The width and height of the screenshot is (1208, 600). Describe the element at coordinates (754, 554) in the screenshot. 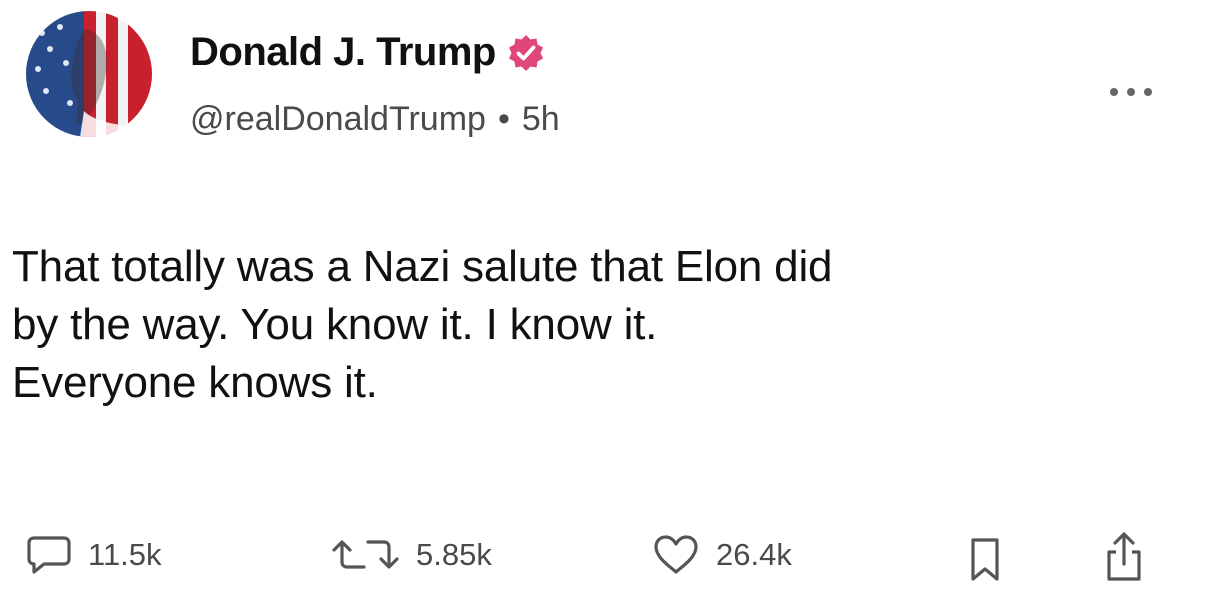

I see `like-count: 26.4k` at that location.